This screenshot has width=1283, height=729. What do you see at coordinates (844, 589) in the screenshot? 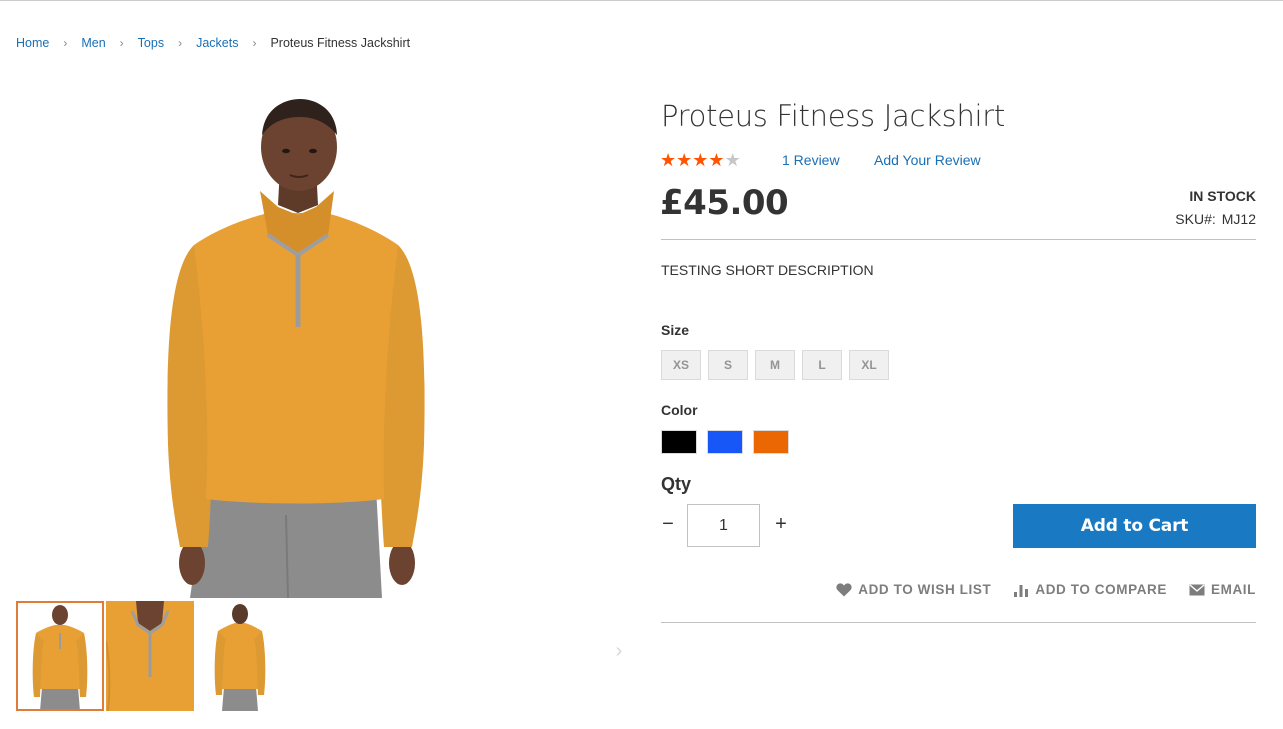
I see `heart-icon` at bounding box center [844, 589].